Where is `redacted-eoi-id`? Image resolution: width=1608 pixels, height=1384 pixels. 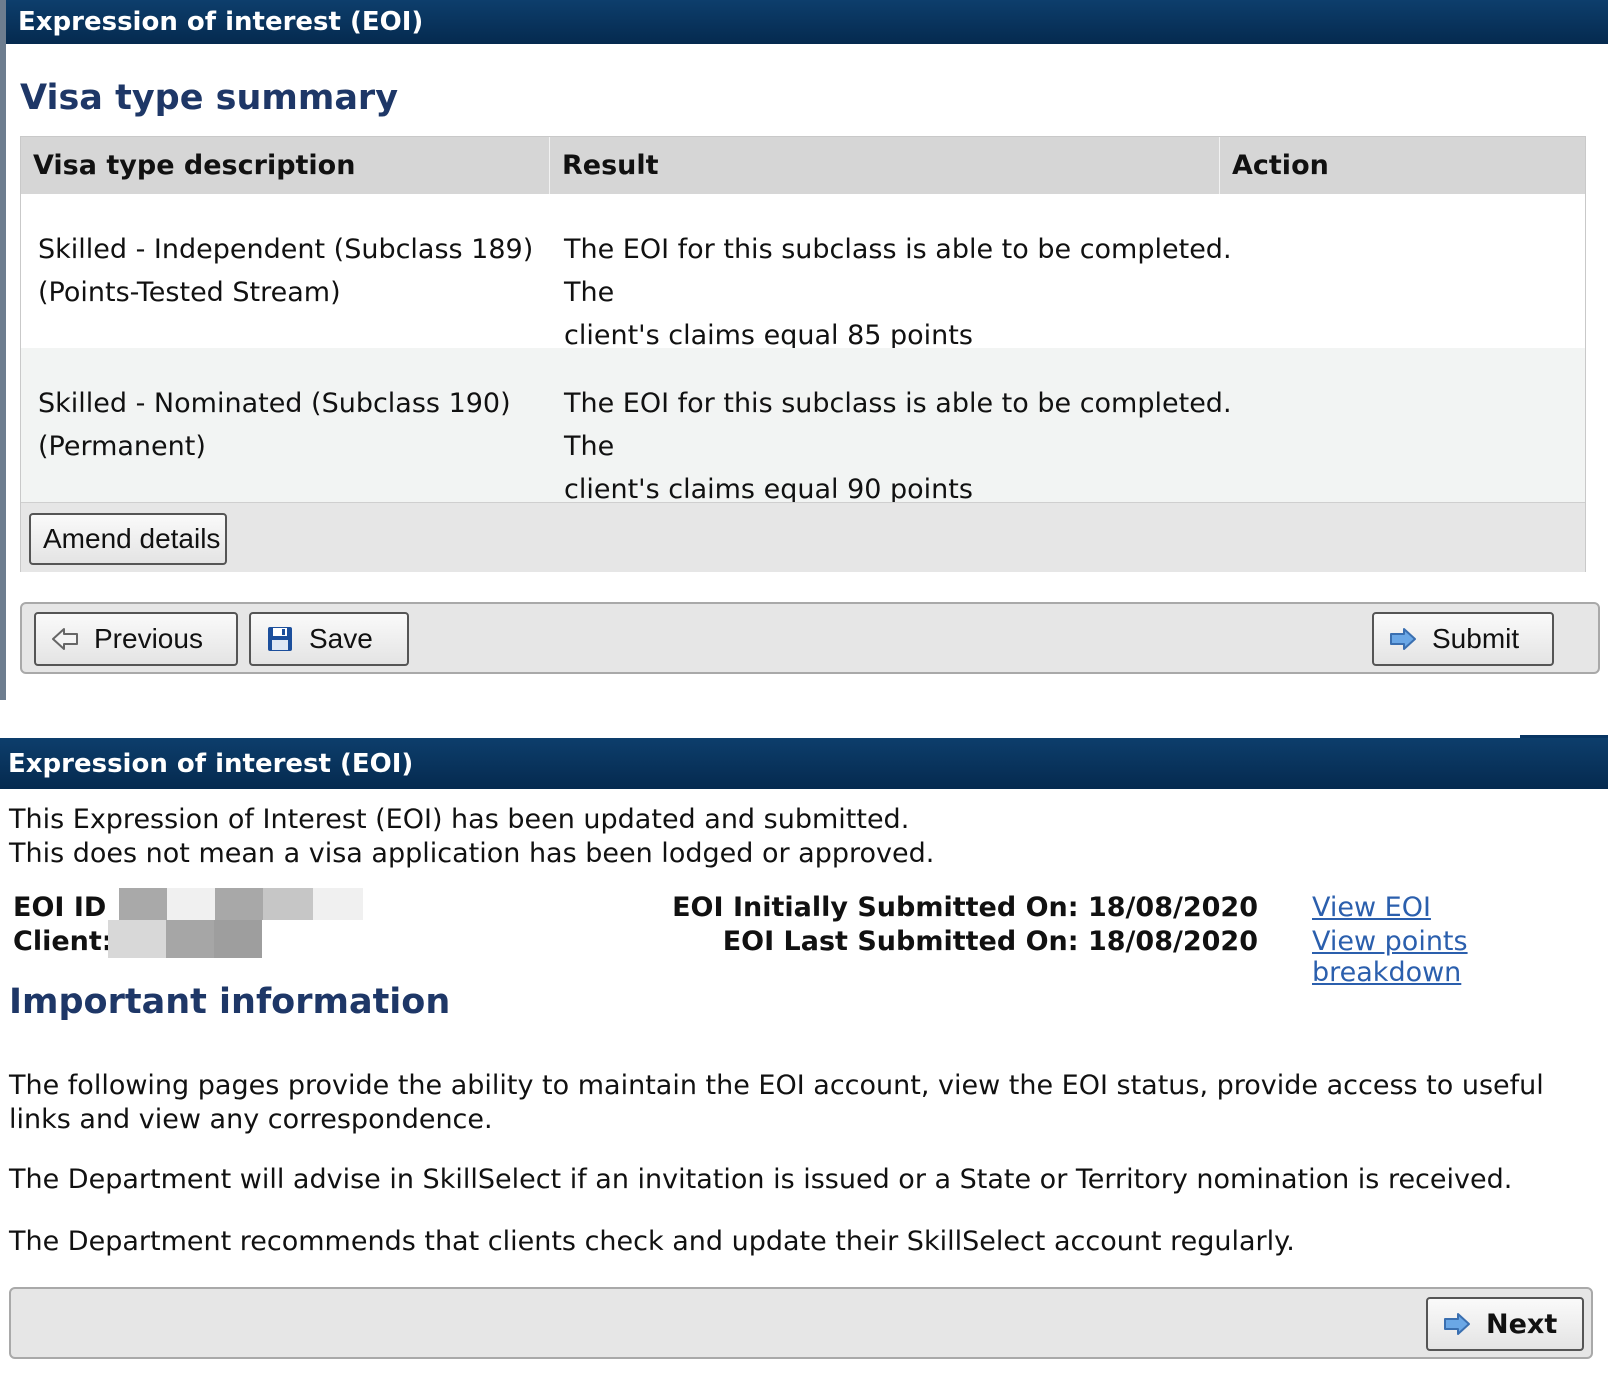
redacted-eoi-id is located at coordinates (241, 904).